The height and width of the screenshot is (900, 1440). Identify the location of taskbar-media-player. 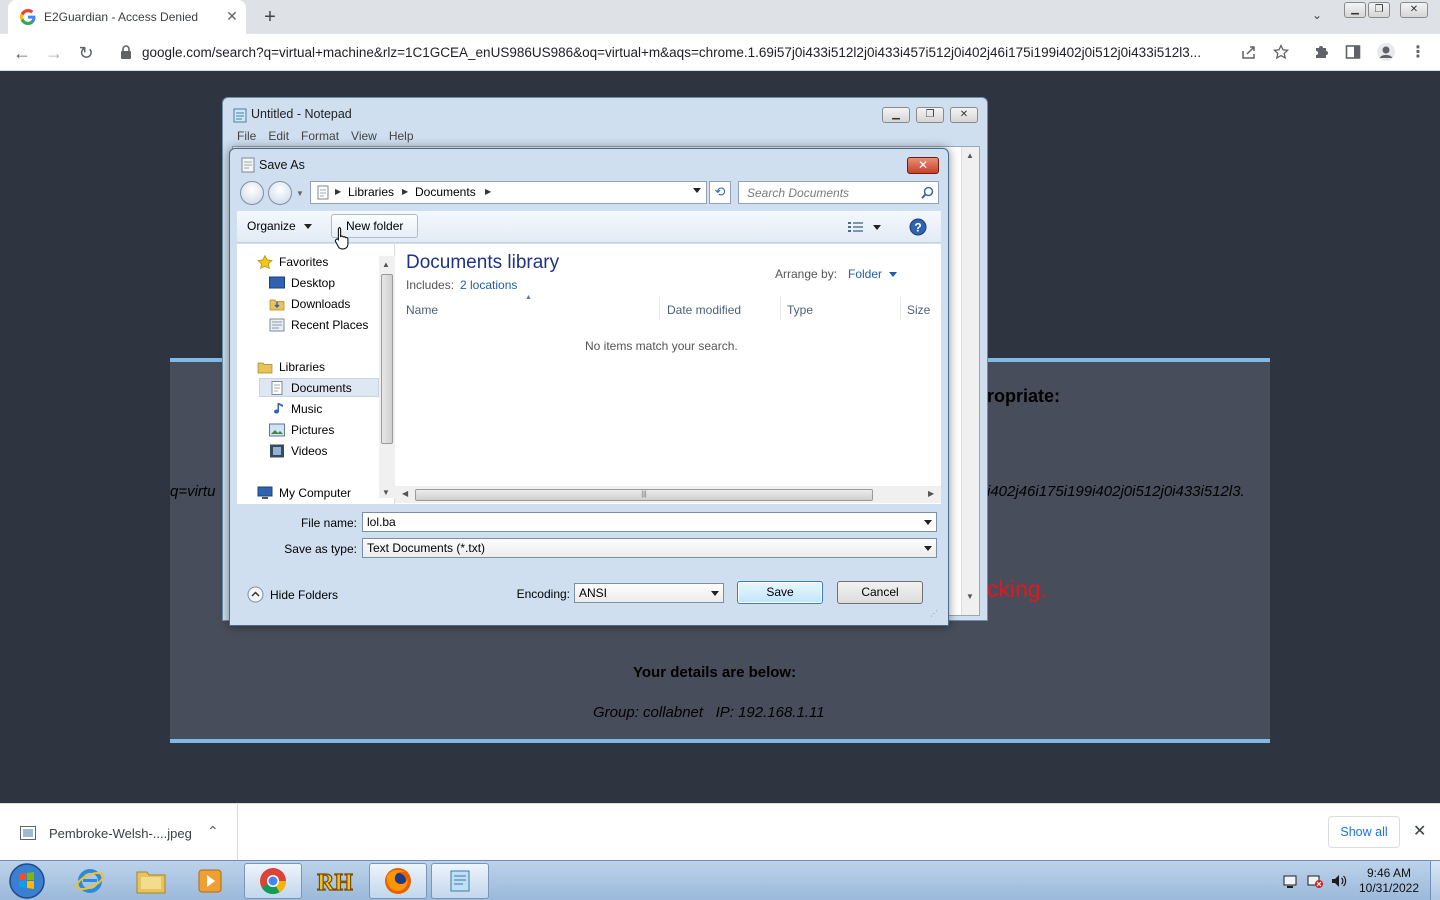
(210, 881).